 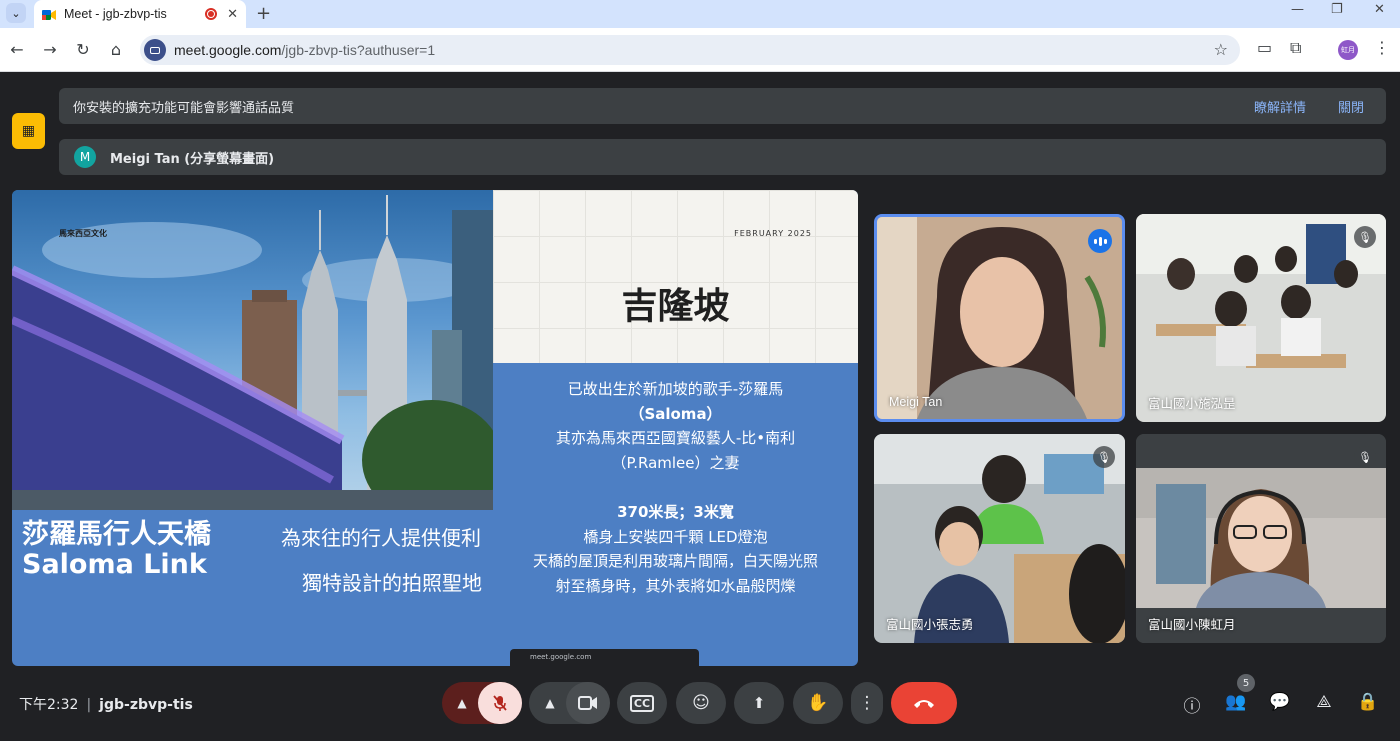 What do you see at coordinates (115, 14) in the screenshot?
I see `tab-title: Meet - jgb-zbvp-tis` at bounding box center [115, 14].